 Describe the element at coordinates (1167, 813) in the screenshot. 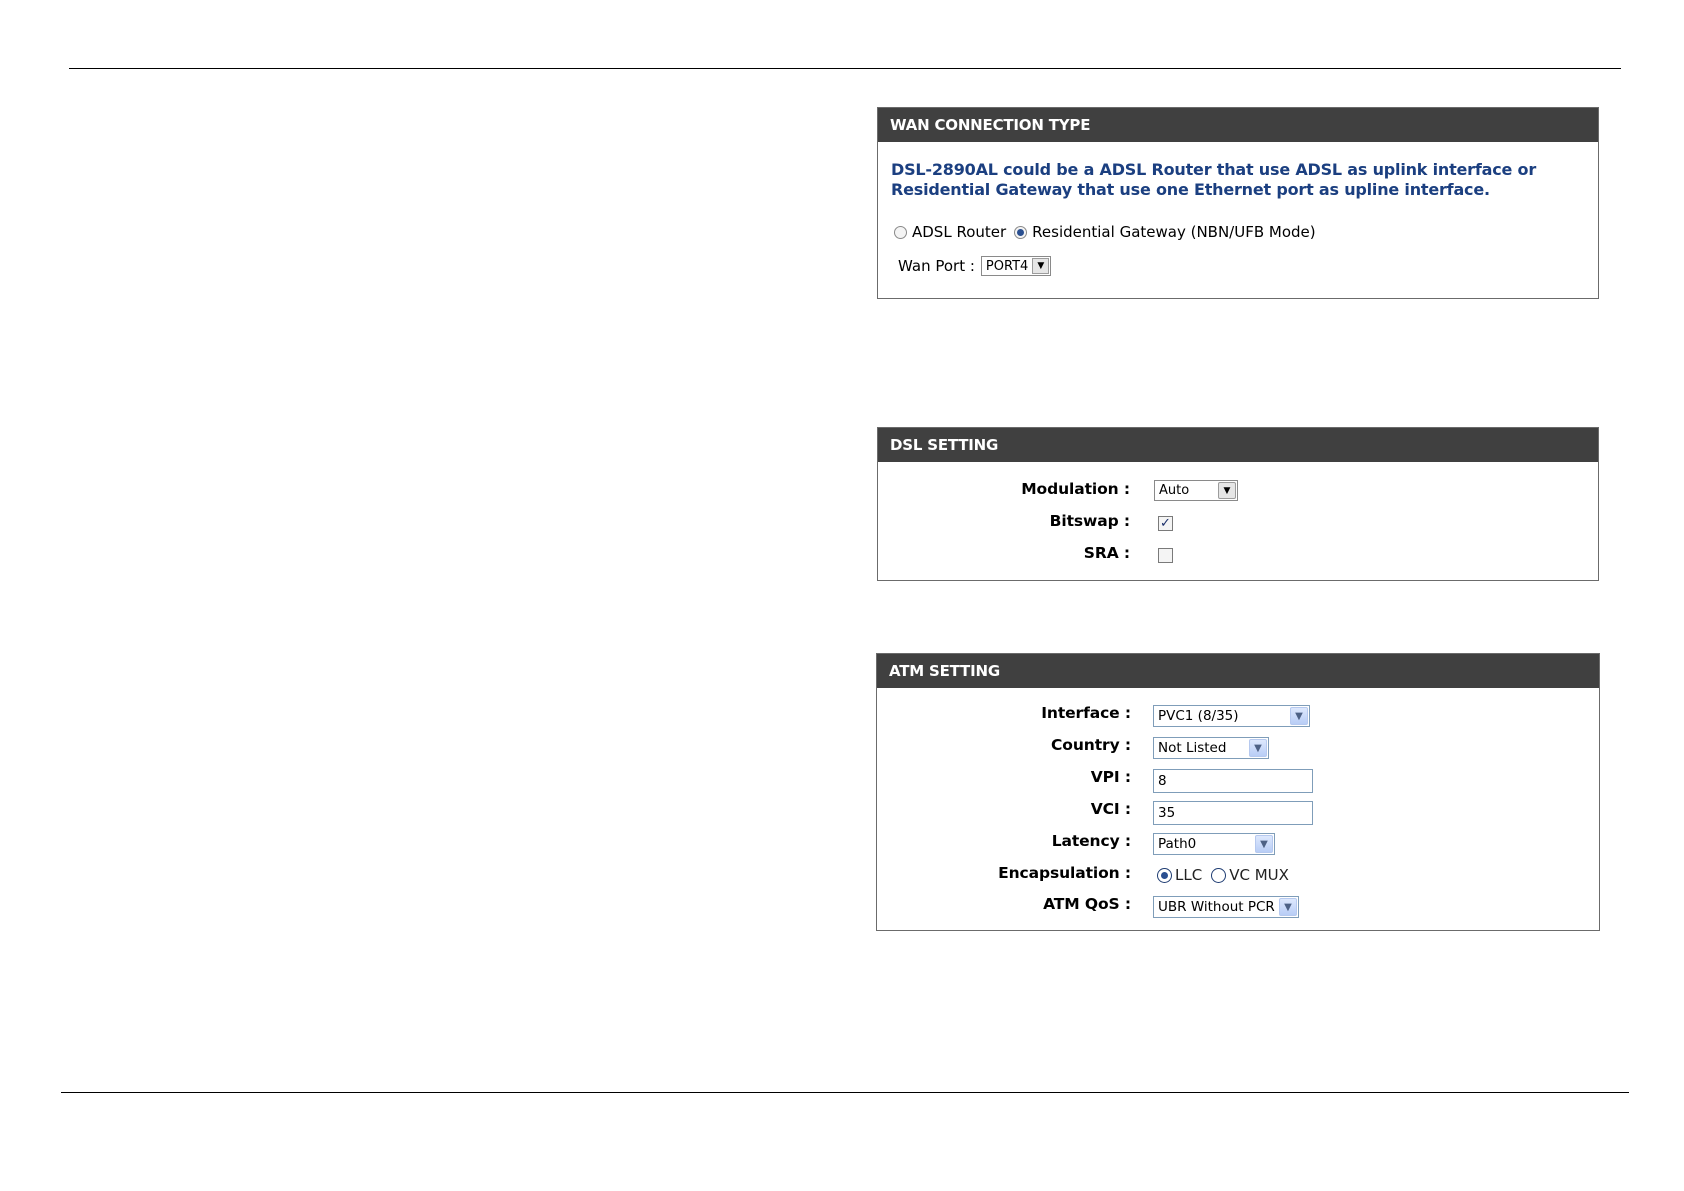

I see `vci-value: 35` at that location.